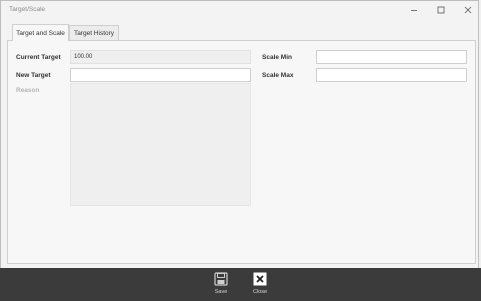 The image size is (481, 301). What do you see at coordinates (28, 90) in the screenshot?
I see `reason-label: Reason` at bounding box center [28, 90].